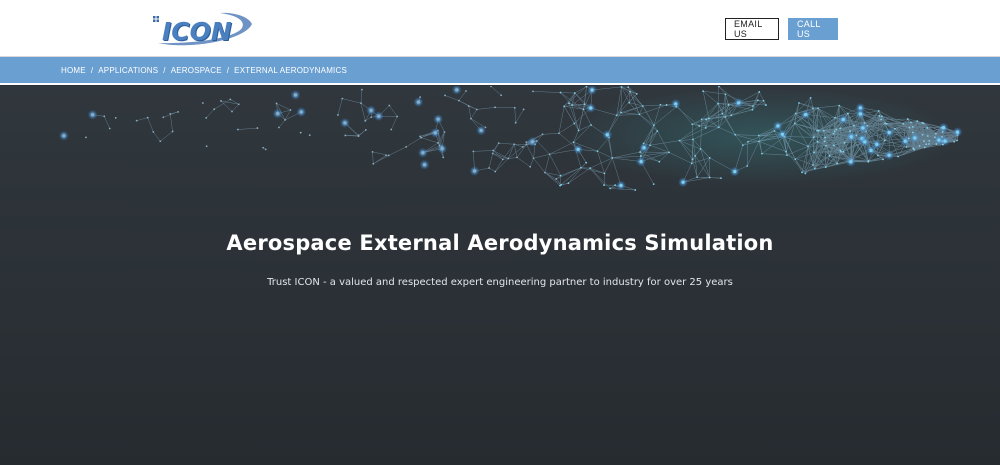  I want to click on email-us-button: EMAIL US, so click(752, 29).